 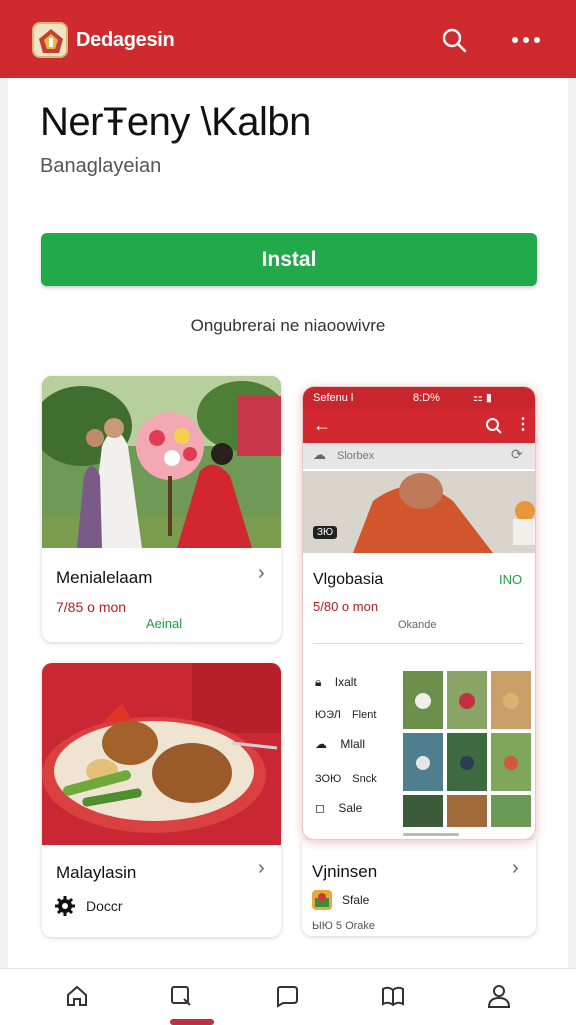 I want to click on phone-menu-item: 🔒︎ Ixalt, so click(x=336, y=682).